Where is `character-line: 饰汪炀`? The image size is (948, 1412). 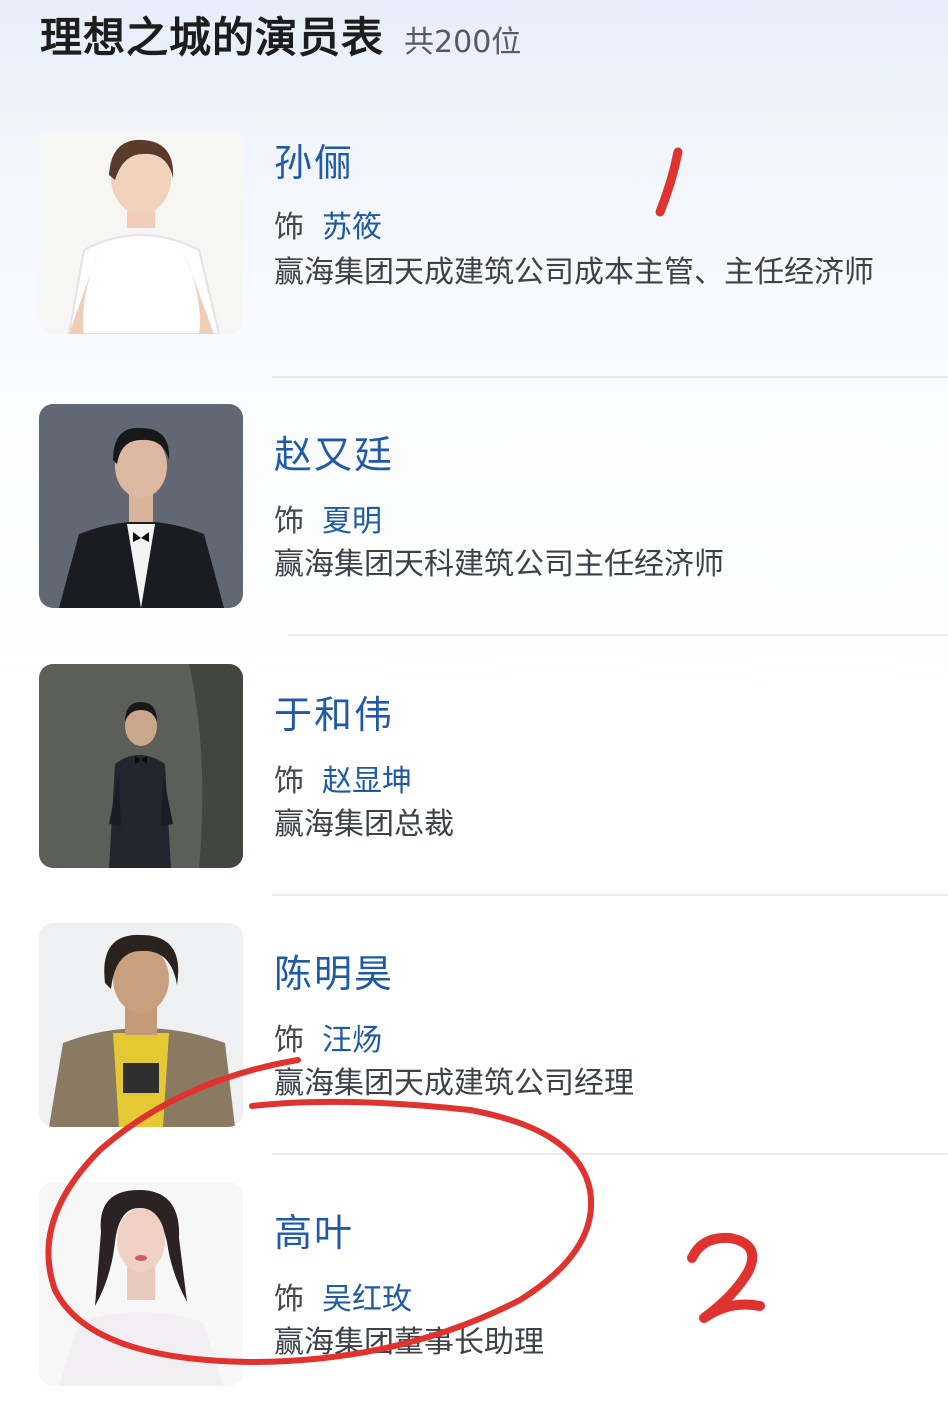 character-line: 饰汪炀 is located at coordinates (328, 1037).